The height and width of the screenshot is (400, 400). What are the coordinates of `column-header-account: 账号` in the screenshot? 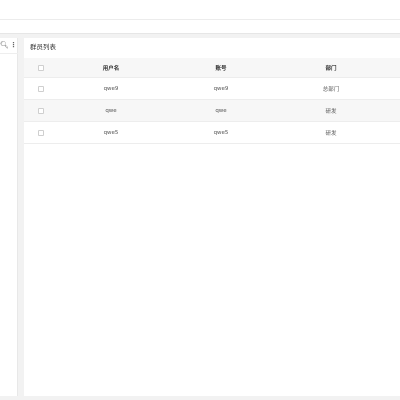 It's located at (221, 67).